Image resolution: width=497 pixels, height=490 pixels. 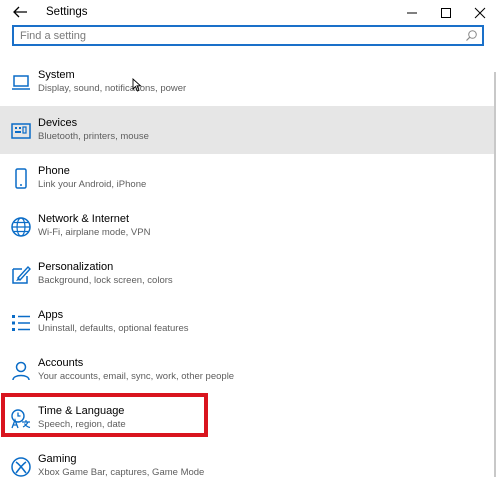 What do you see at coordinates (20, 12) in the screenshot?
I see `back-arrow-icon` at bounding box center [20, 12].